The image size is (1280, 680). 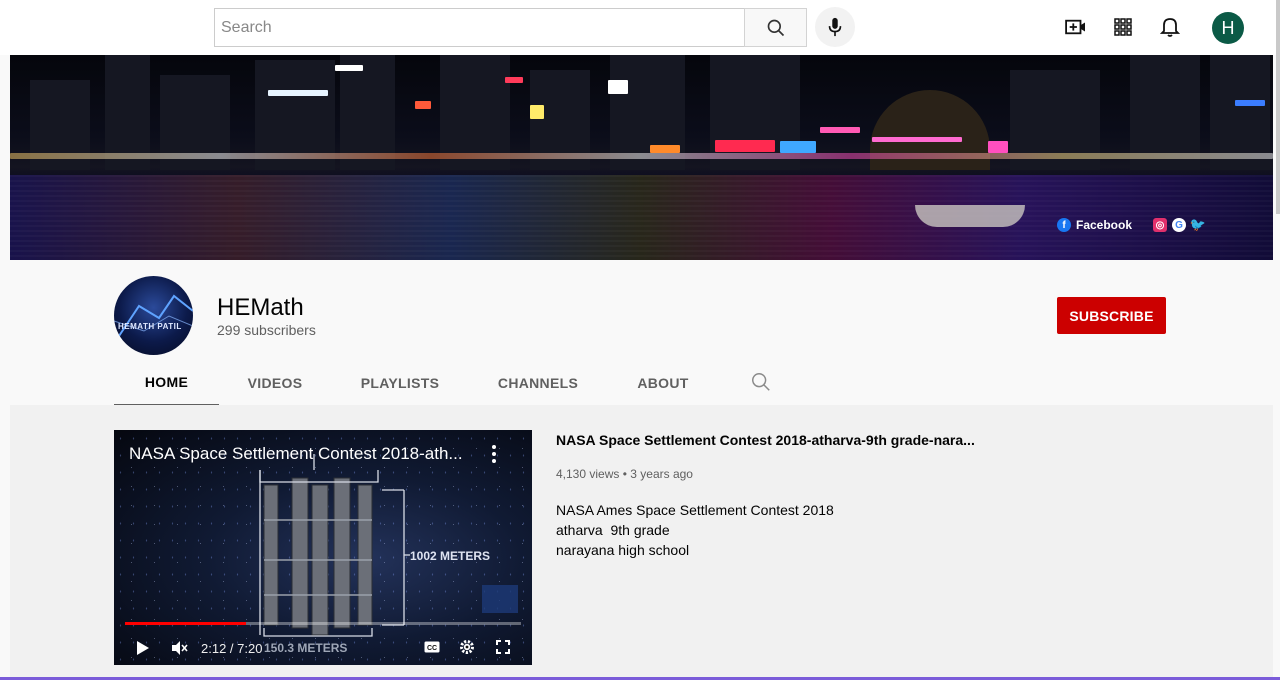 What do you see at coordinates (143, 648) in the screenshot?
I see `play-icon` at bounding box center [143, 648].